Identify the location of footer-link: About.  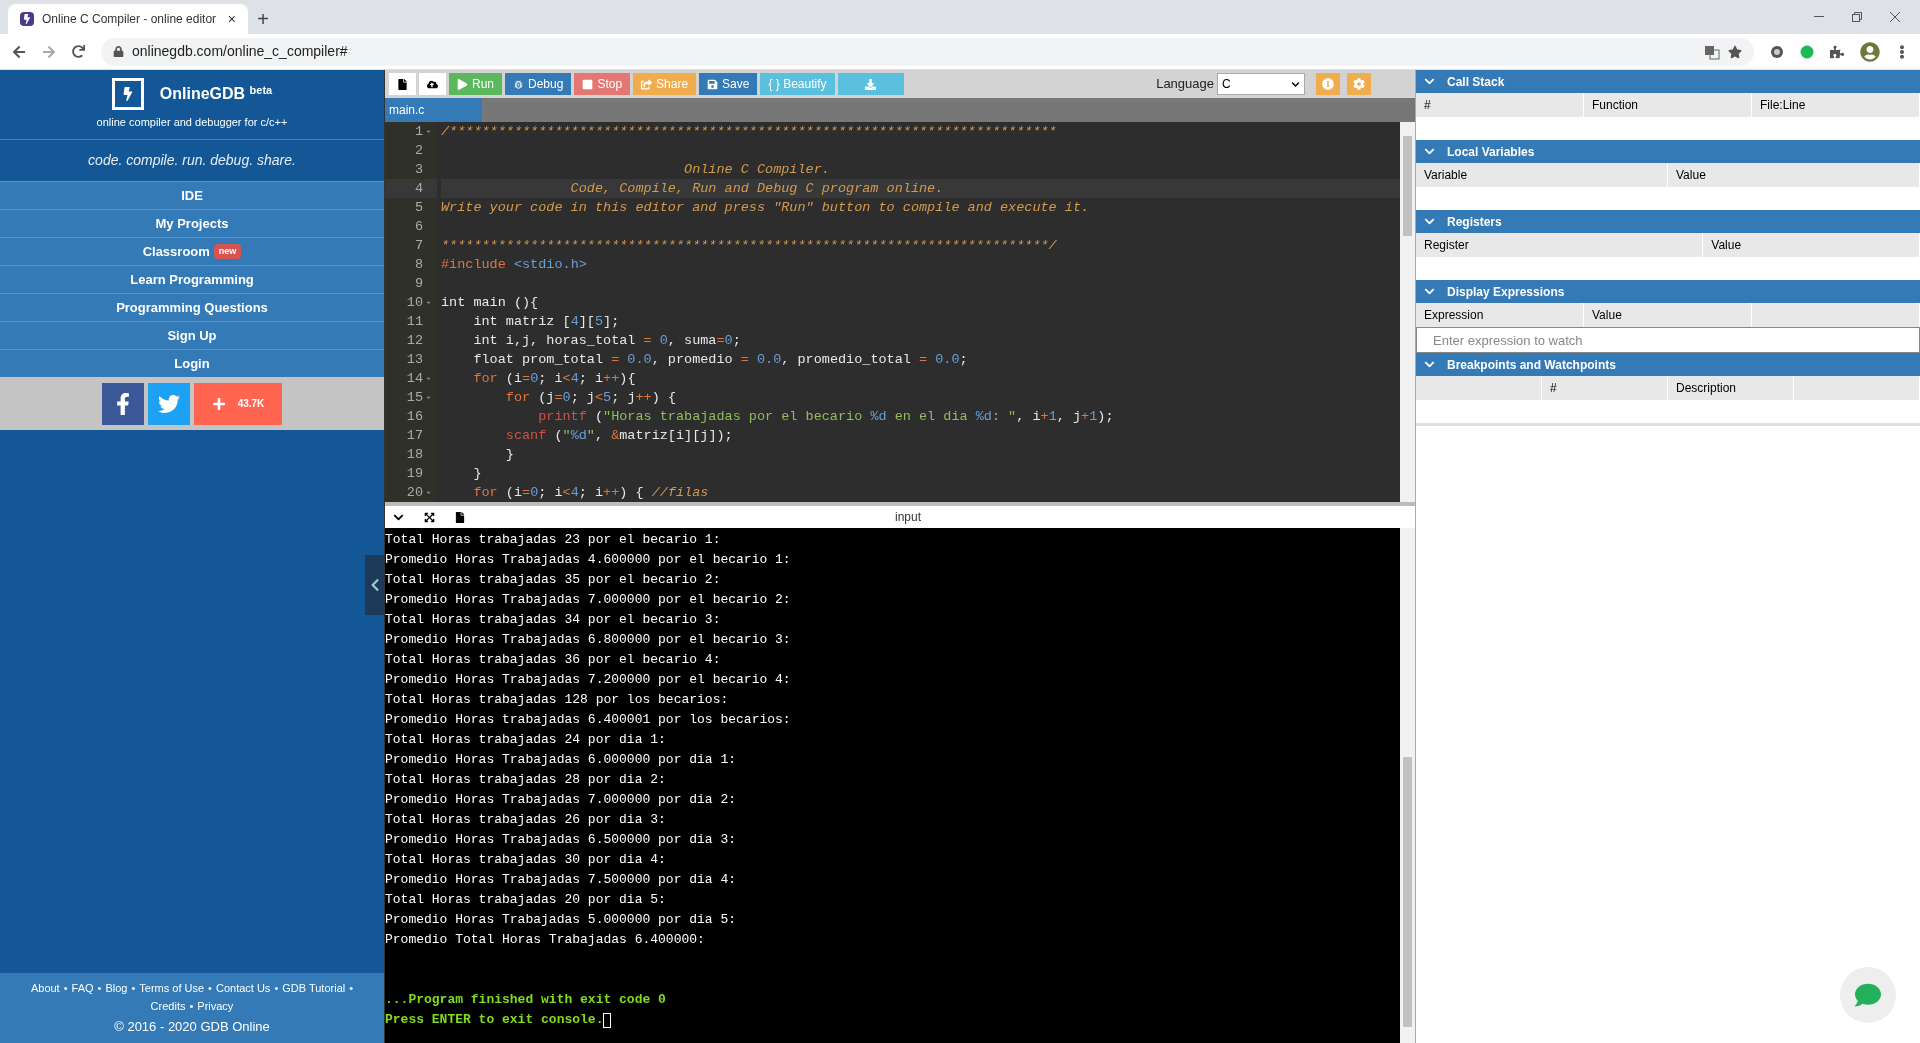
(45, 988).